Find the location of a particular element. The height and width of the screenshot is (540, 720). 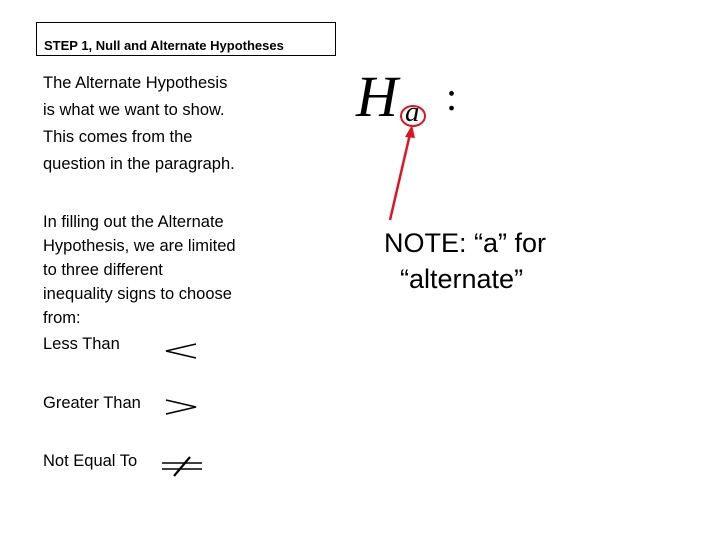

note-line-1: NOTE: “a” for is located at coordinates (465, 243).